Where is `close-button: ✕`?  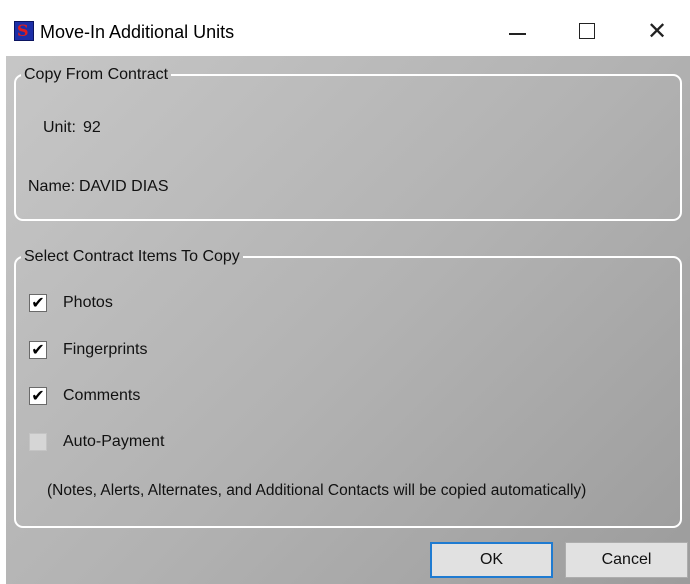 close-button: ✕ is located at coordinates (657, 31).